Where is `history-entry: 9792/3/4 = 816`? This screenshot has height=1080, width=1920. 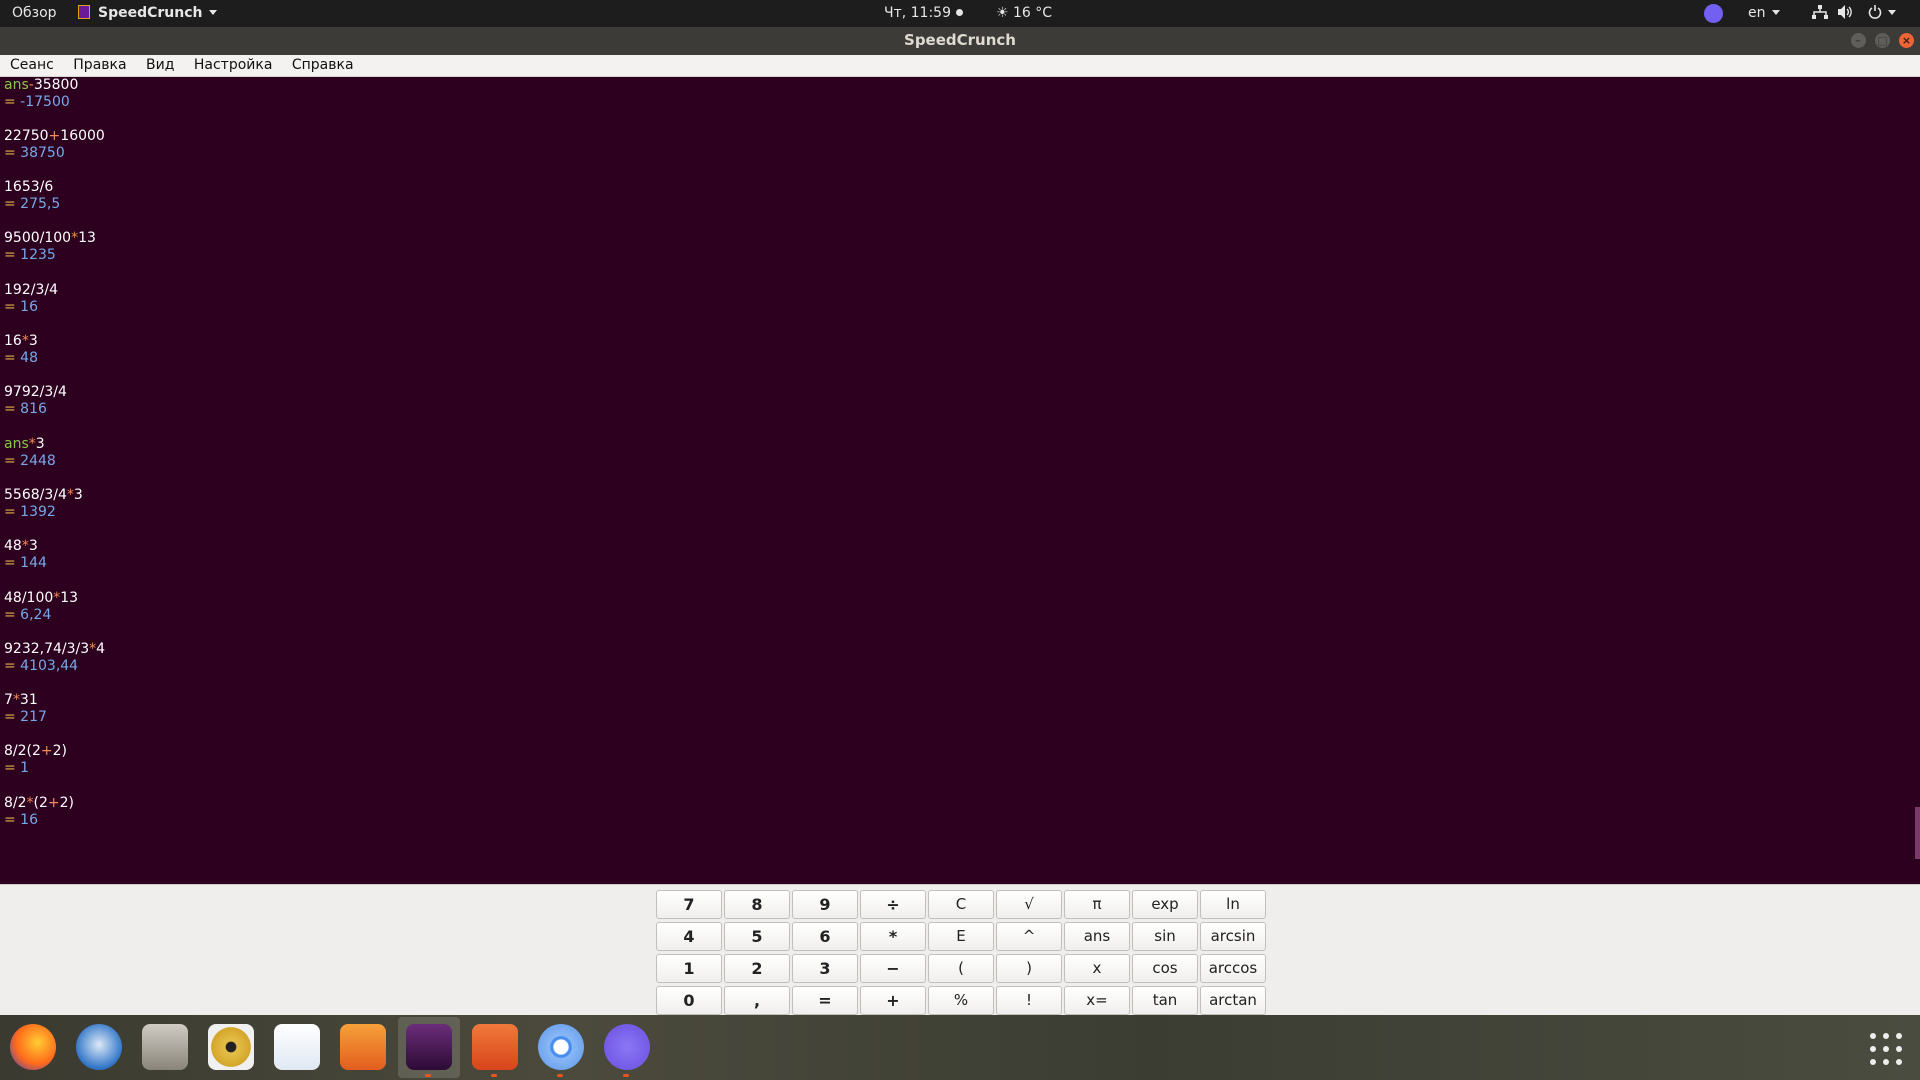 history-entry: 9792/3/4 = 816 is located at coordinates (35, 401).